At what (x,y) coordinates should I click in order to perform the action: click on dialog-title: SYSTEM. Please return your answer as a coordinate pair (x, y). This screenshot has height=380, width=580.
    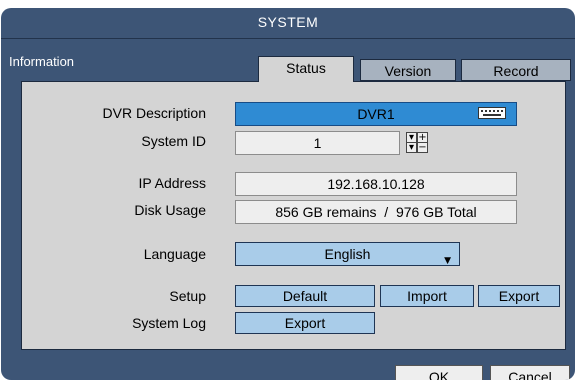
    Looking at the image, I should click on (288, 22).